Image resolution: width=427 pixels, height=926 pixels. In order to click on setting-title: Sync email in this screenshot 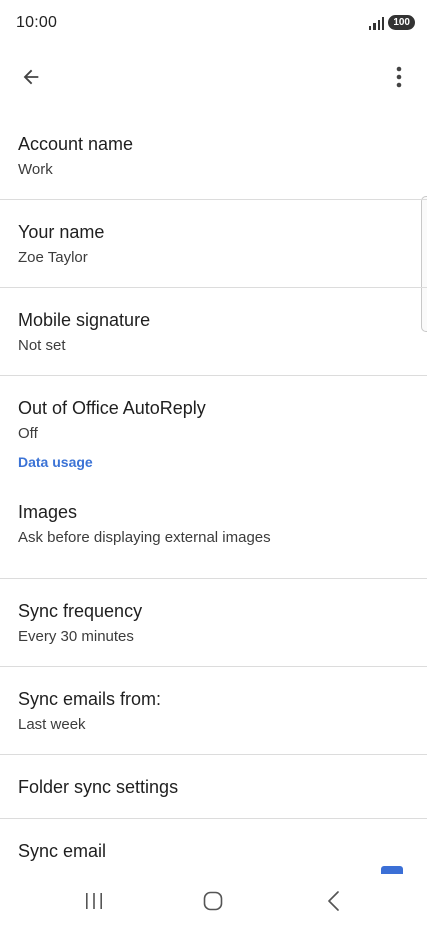, I will do `click(62, 851)`.